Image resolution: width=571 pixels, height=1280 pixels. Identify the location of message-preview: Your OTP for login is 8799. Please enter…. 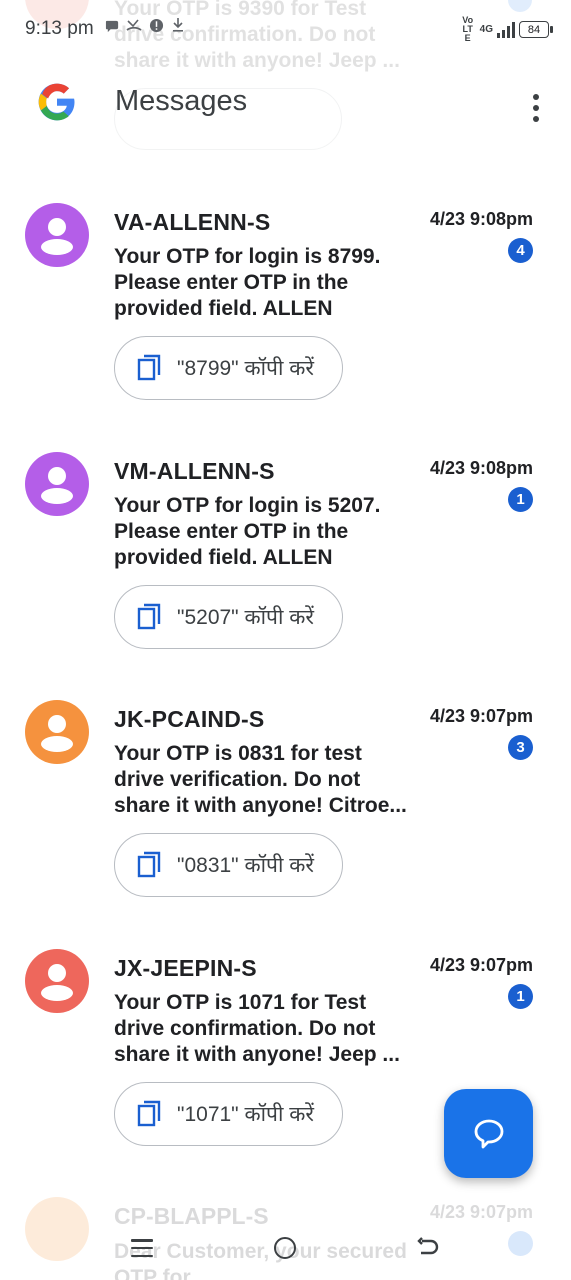
(247, 282).